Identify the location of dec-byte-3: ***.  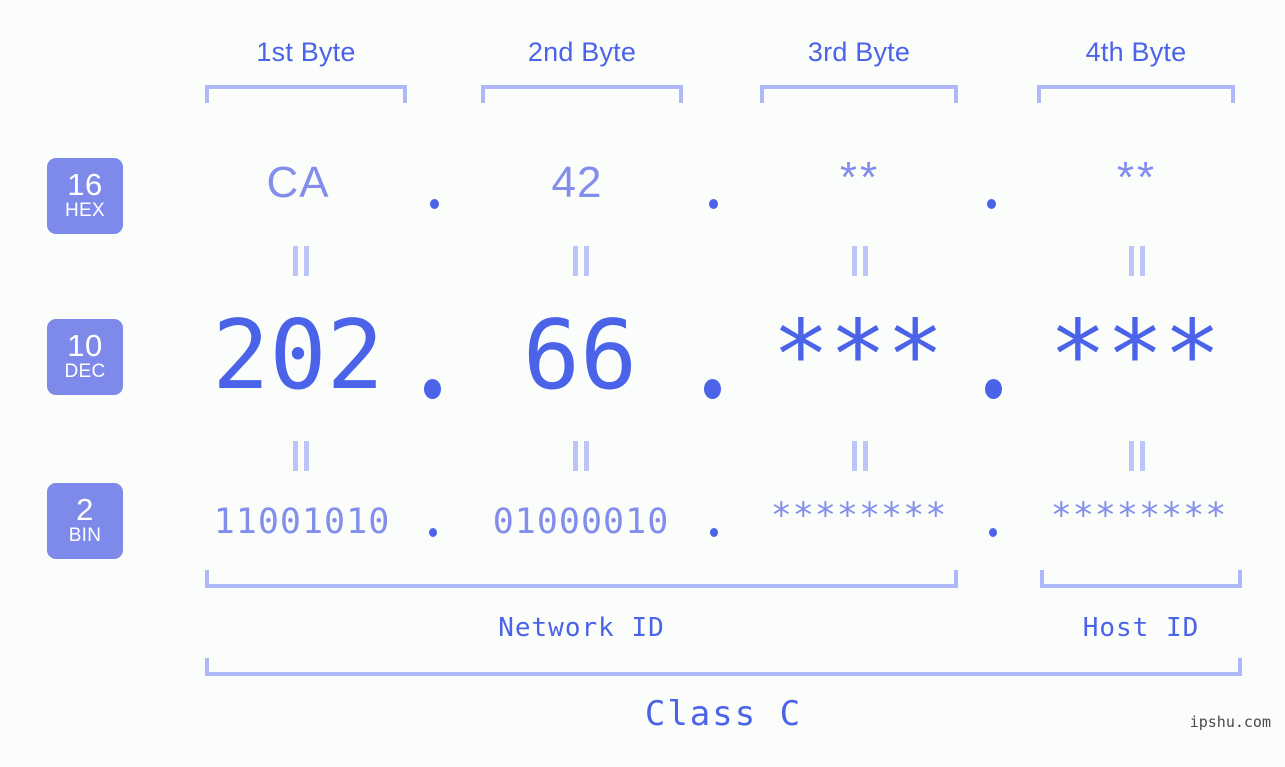
(858, 356).